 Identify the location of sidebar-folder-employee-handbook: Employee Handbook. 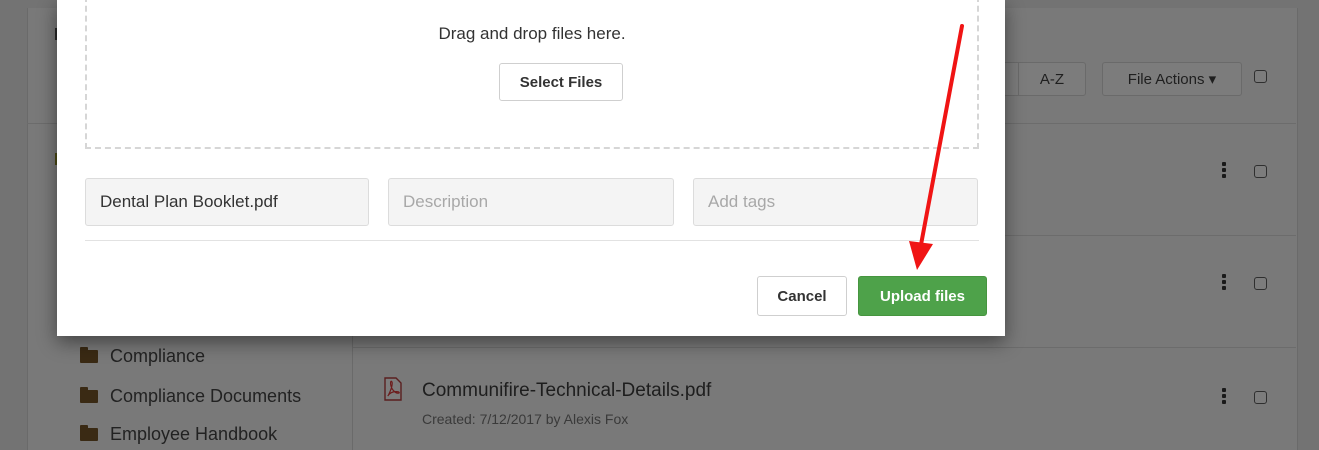
(178, 434).